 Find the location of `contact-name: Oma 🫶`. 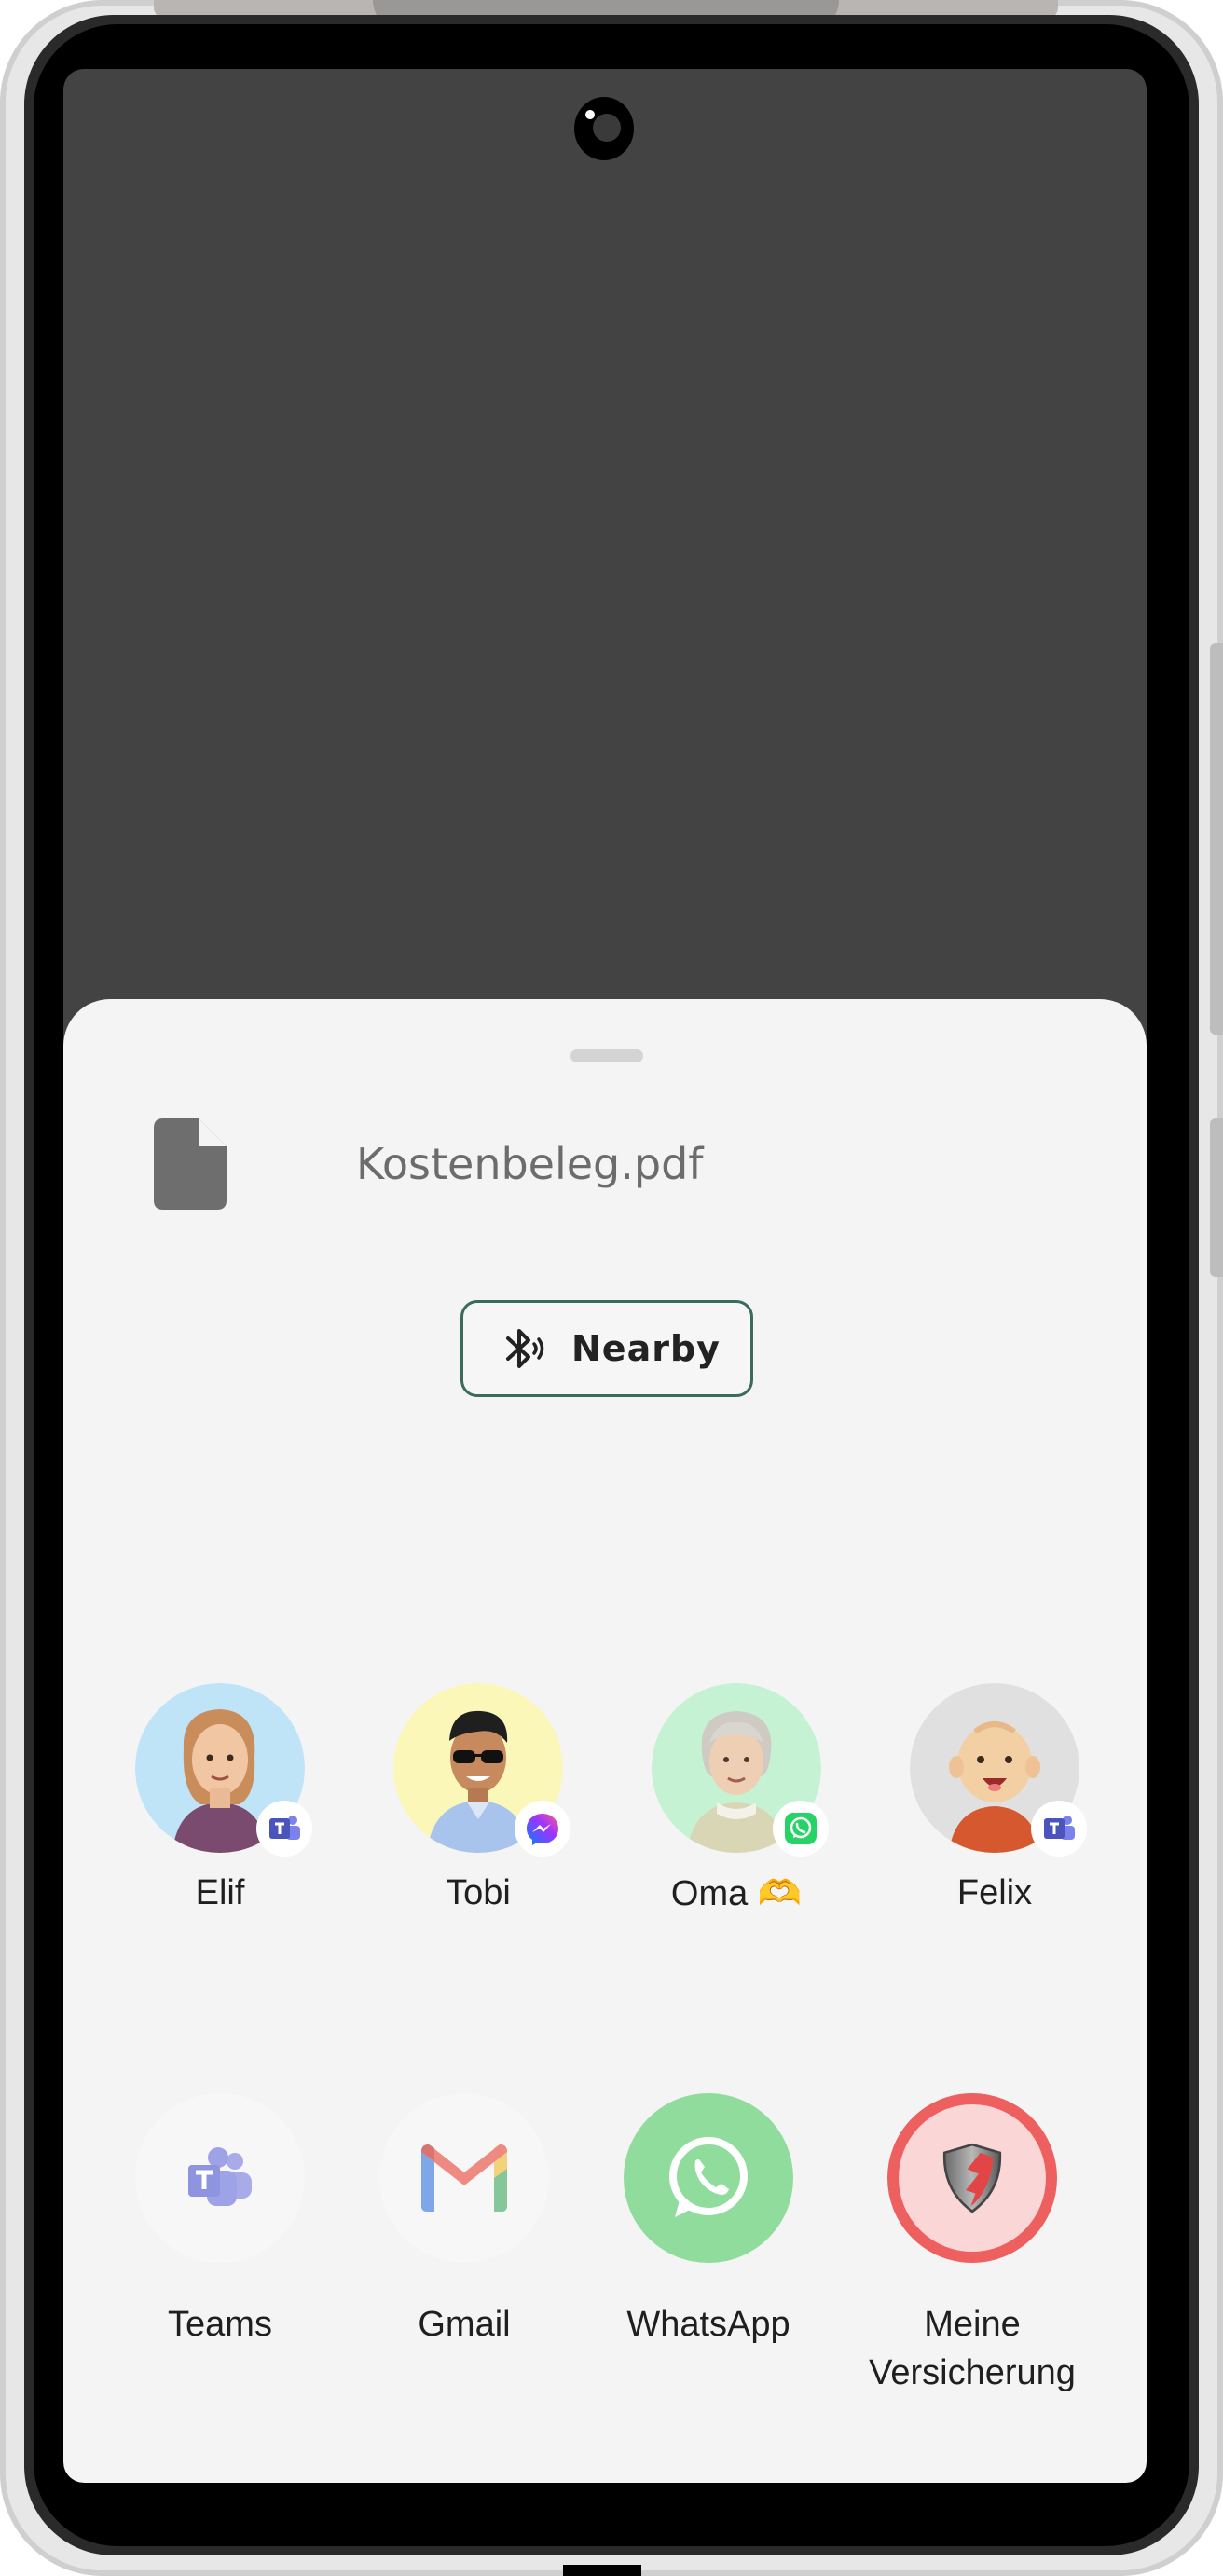

contact-name: Oma 🫶 is located at coordinates (736, 1893).